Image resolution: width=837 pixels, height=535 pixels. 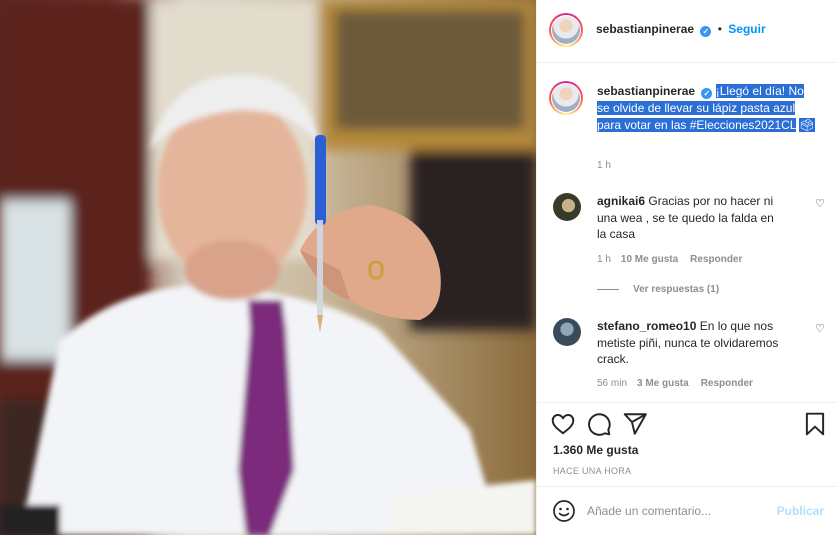 What do you see at coordinates (645, 29) in the screenshot?
I see `author-username: sebastianpinerae` at bounding box center [645, 29].